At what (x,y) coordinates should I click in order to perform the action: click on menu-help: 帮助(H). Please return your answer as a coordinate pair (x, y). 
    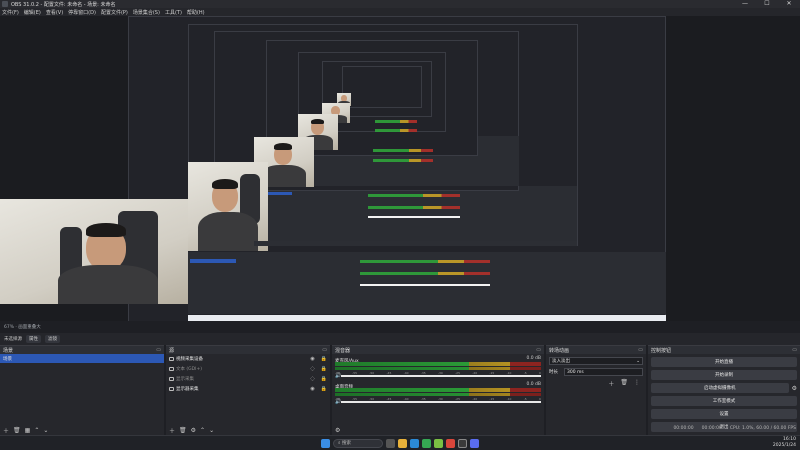
    Looking at the image, I should click on (196, 12).